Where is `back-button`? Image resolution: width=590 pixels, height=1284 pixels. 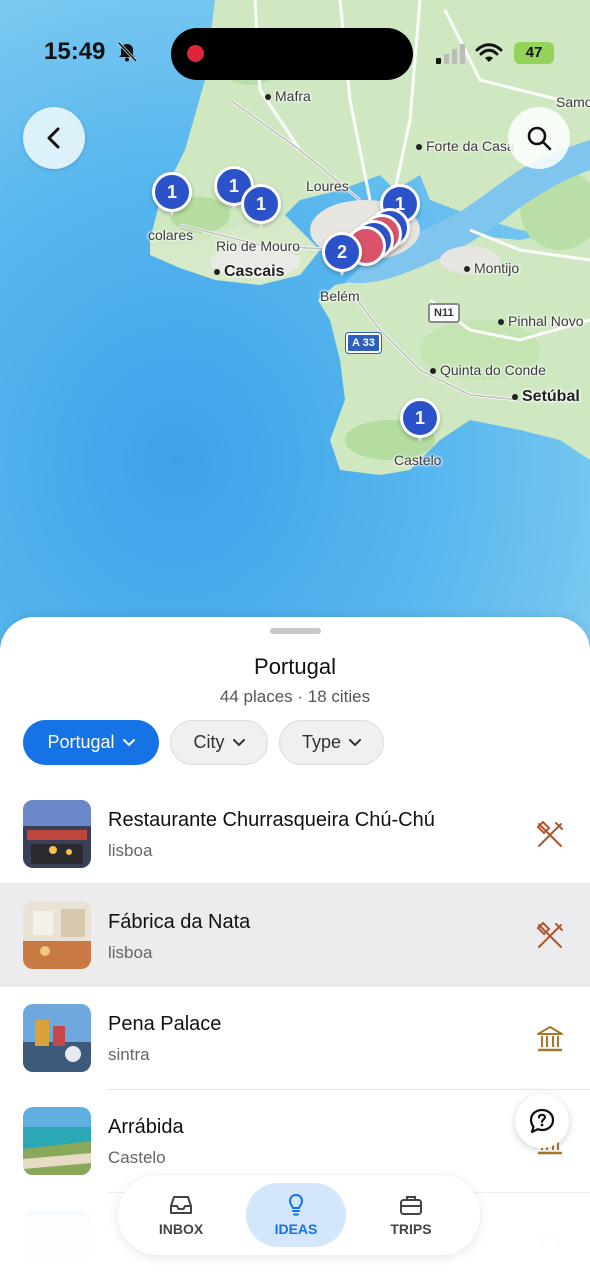
back-button is located at coordinates (54, 138).